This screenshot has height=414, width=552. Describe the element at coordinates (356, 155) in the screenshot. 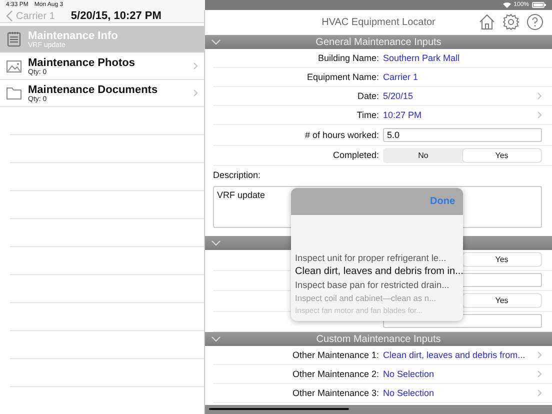

I see `field-label: Completed:` at that location.